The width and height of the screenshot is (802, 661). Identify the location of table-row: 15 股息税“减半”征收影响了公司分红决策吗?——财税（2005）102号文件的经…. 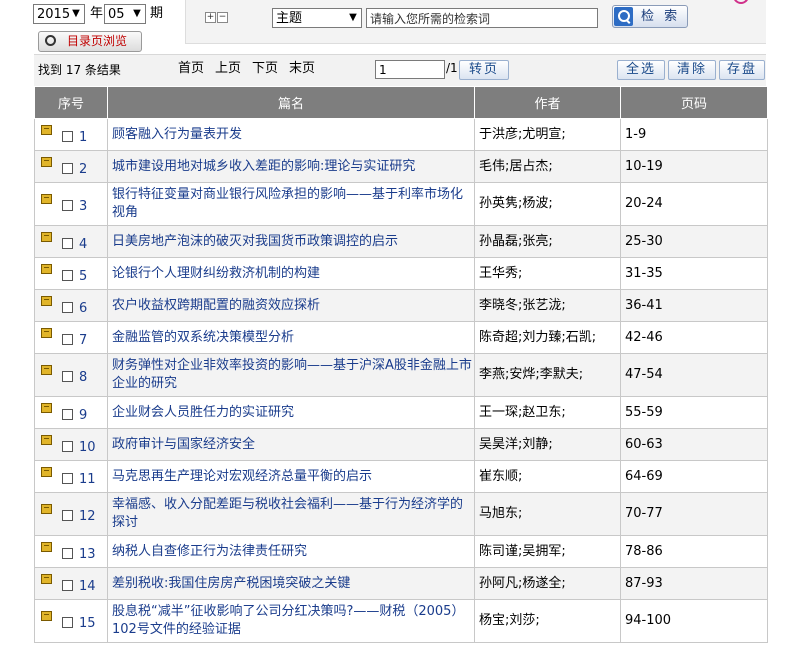
(401, 621).